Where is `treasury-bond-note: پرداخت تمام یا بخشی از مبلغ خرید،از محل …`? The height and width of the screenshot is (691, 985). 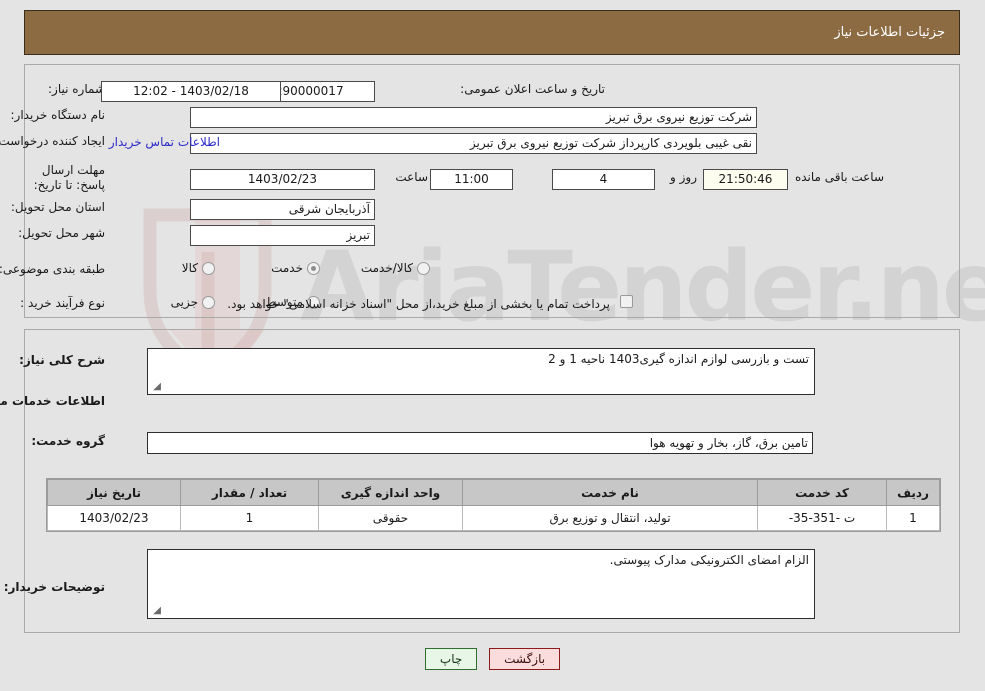
treasury-bond-note: پرداخت تمام یا بخشی از مبلغ خرید،از محل … is located at coordinates (418, 304).